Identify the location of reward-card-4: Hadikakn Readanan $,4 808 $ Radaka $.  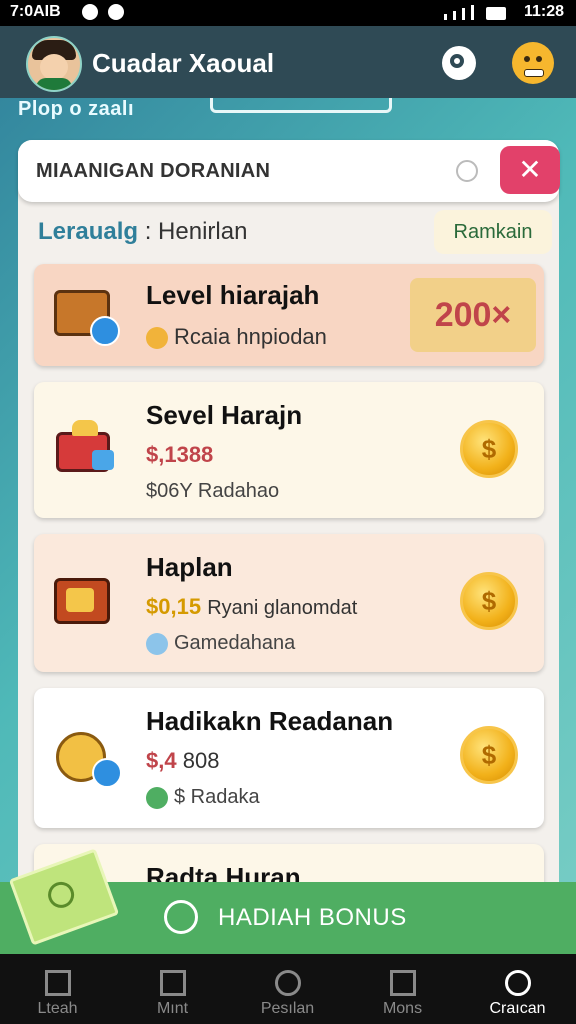
(289, 758).